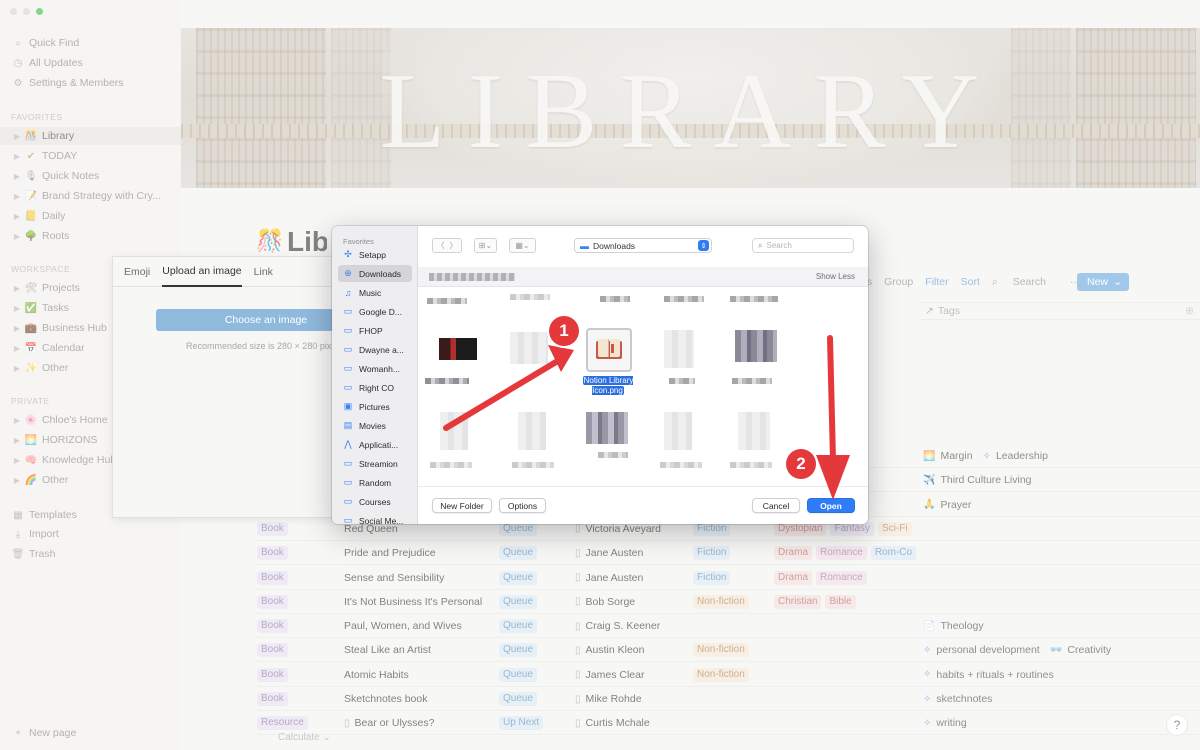 Image resolution: width=1200 pixels, height=750 pixels. I want to click on dialog-sidebar-item: ▭ Streamion, so click(375, 463).